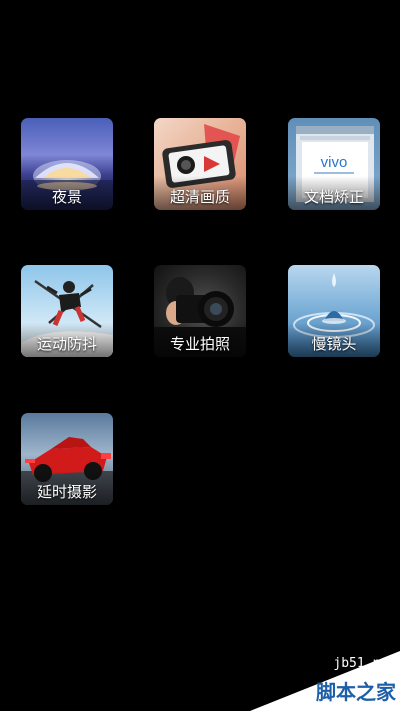 The height and width of the screenshot is (711, 400). Describe the element at coordinates (67, 311) in the screenshot. I see `mode-tile-sport-stabilization: 运动防抖` at that location.